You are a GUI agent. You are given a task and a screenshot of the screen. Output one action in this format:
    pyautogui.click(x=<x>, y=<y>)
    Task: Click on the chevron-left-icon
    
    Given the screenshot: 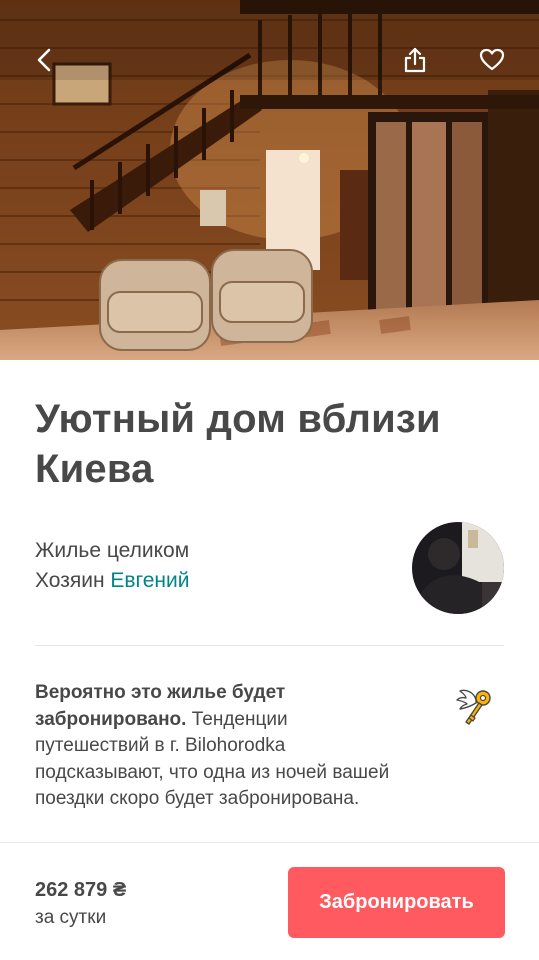 What is the action you would take?
    pyautogui.click(x=44, y=60)
    